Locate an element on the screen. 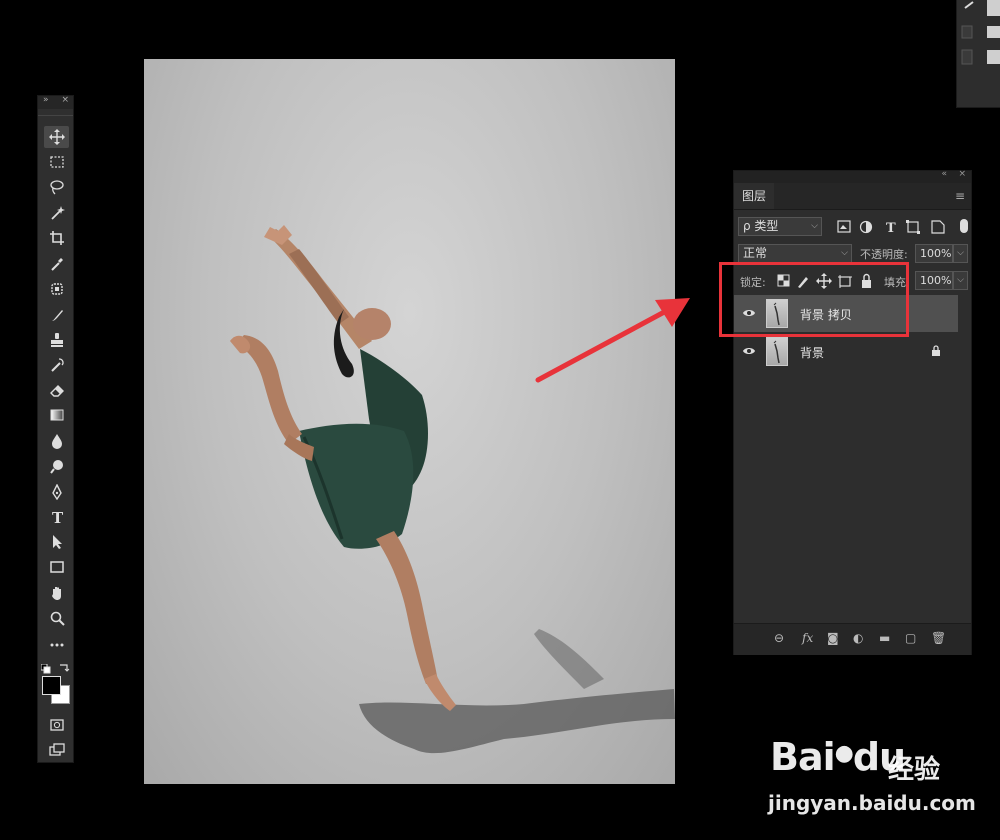 The width and height of the screenshot is (1000, 840). eraser-tool is located at coordinates (56, 390).